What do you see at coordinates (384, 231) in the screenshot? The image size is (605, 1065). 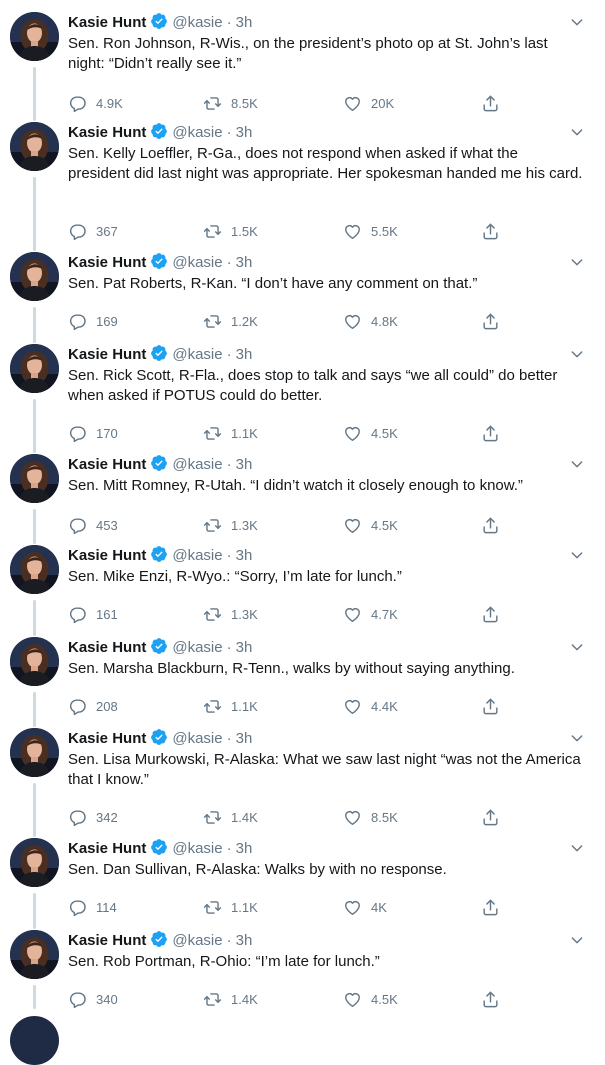 I see `like-count: 5.5K` at bounding box center [384, 231].